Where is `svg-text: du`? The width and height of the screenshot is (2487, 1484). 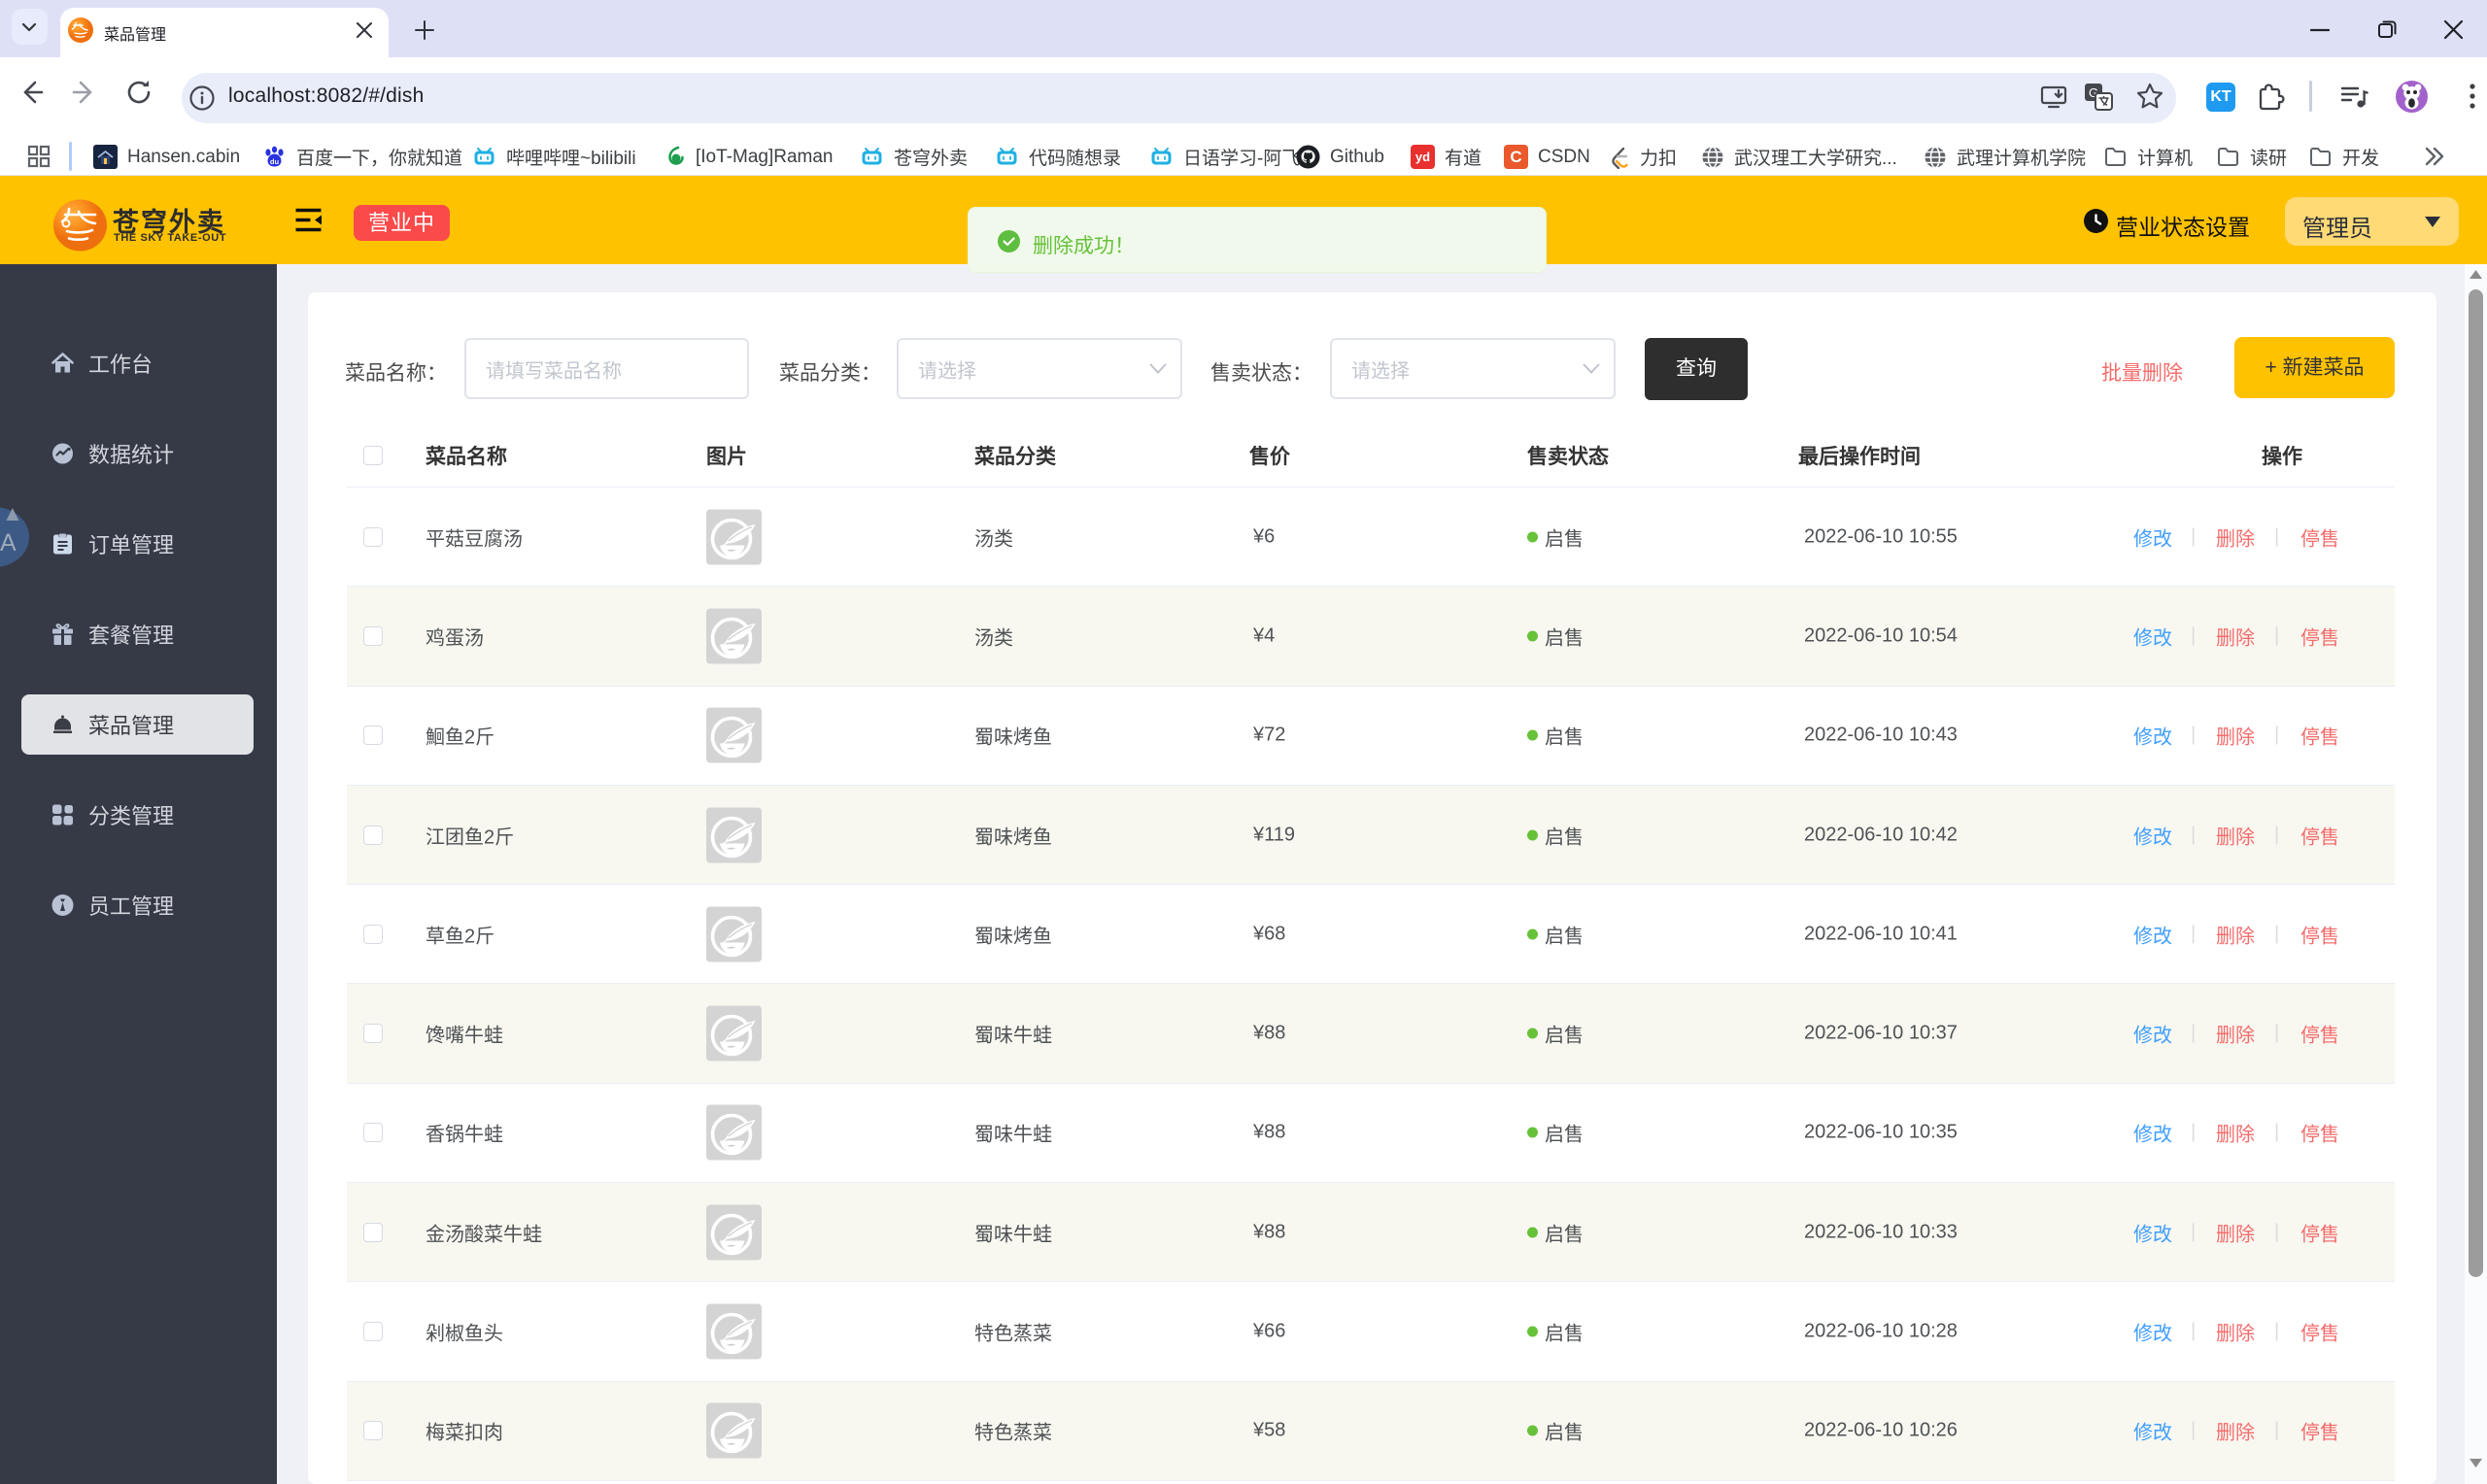 svg-text: du is located at coordinates (275, 161).